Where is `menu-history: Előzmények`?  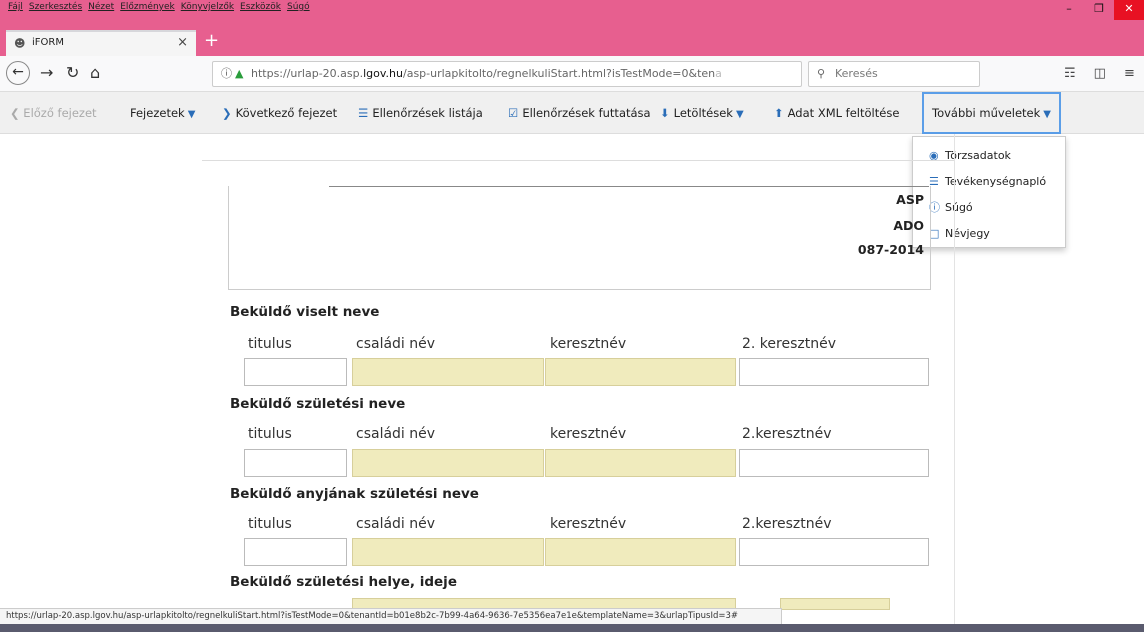
menu-history: Előzmények is located at coordinates (147, 7).